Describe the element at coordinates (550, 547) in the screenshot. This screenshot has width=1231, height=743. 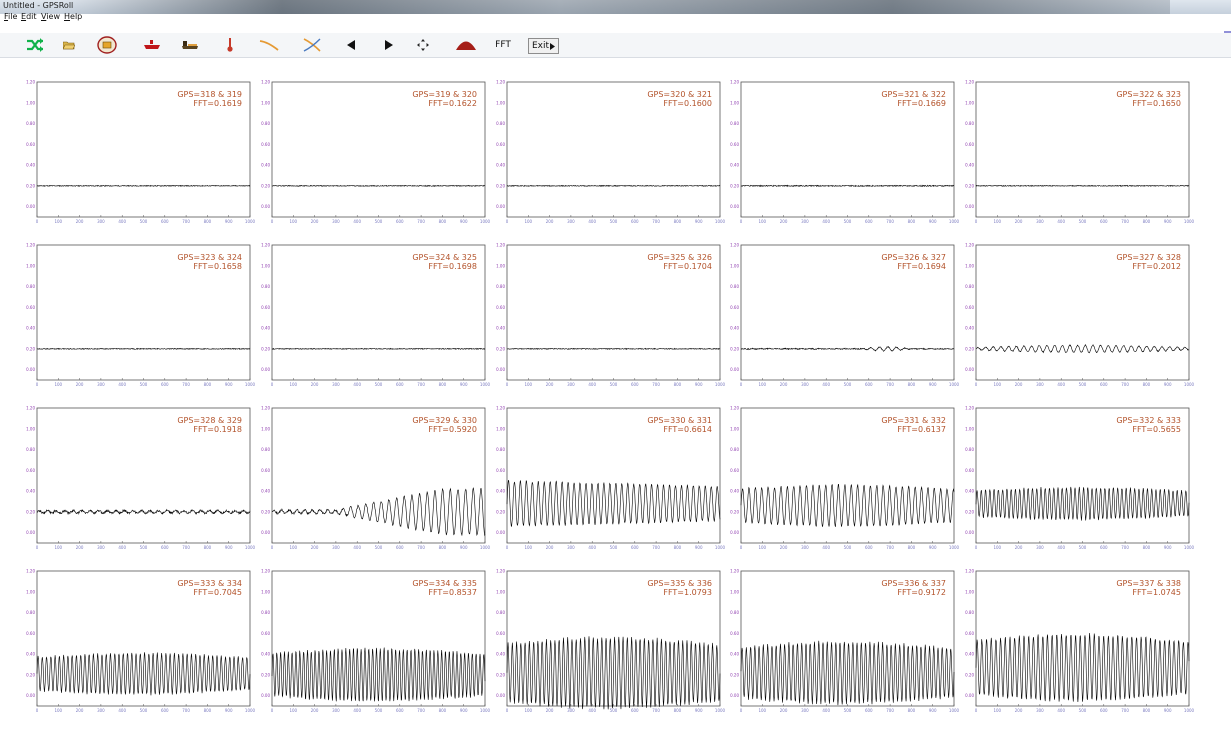
I see `x-tick-label: 200` at that location.